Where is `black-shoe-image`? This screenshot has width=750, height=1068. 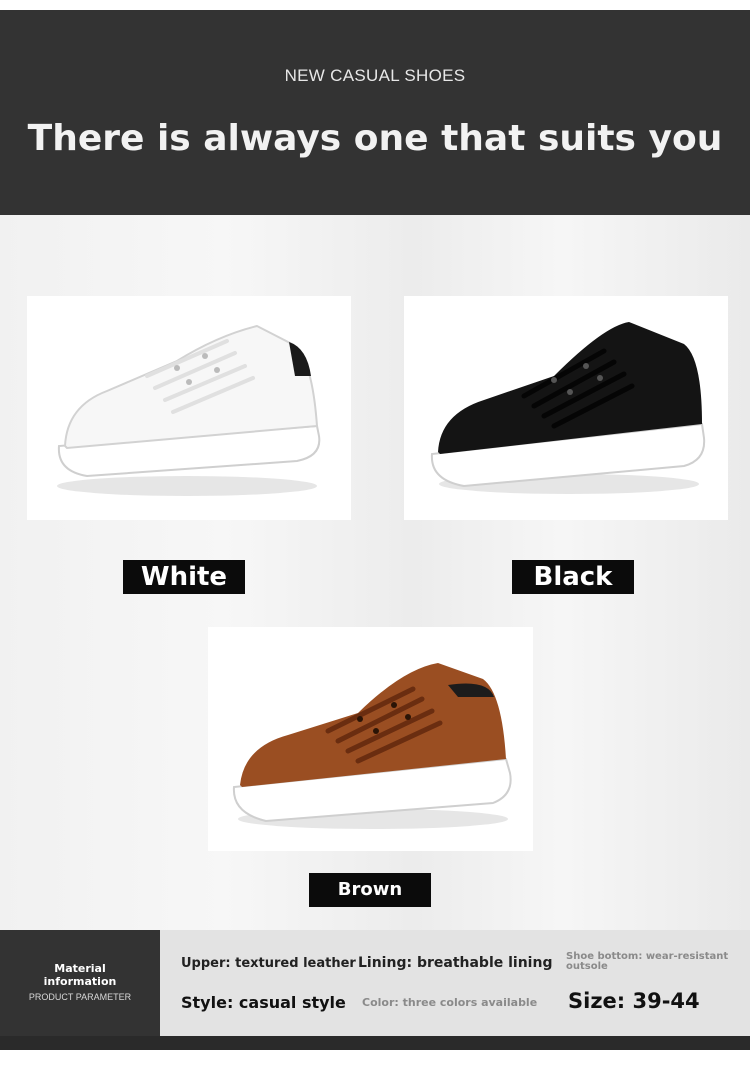 black-shoe-image is located at coordinates (568, 408).